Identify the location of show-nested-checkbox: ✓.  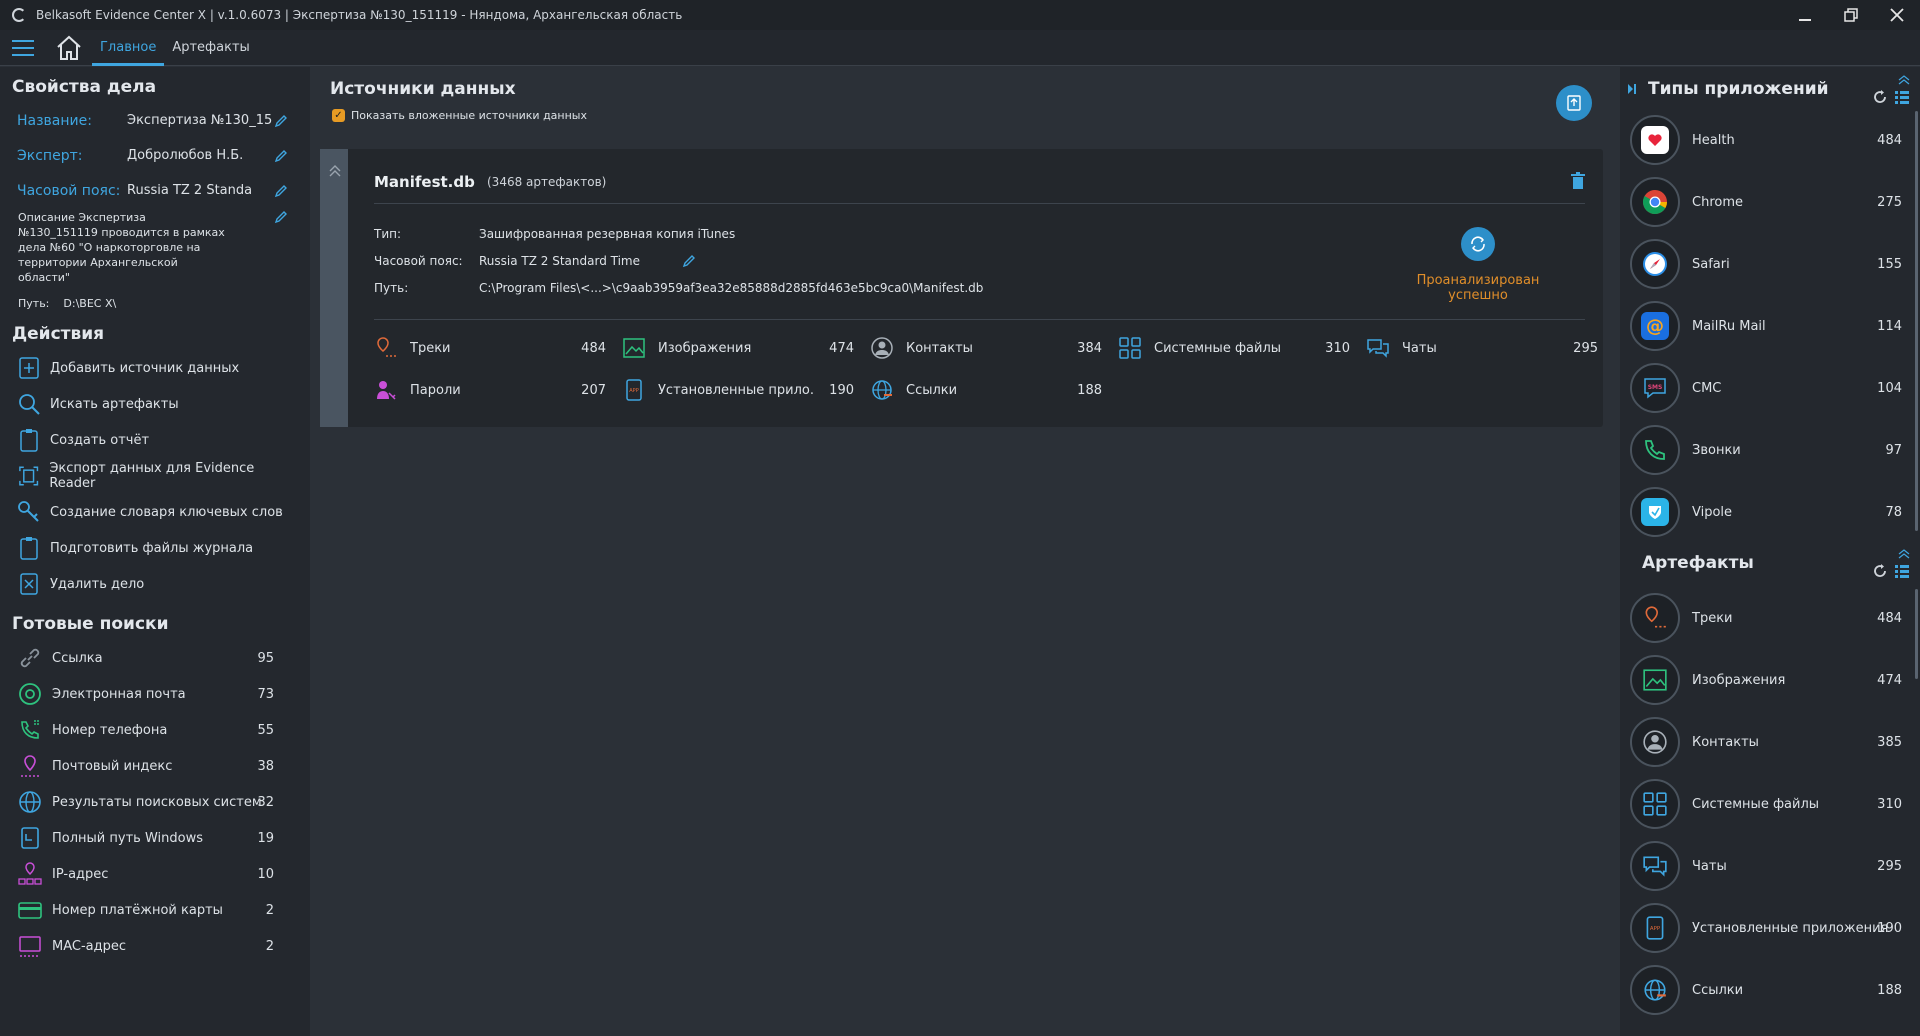
(338, 115).